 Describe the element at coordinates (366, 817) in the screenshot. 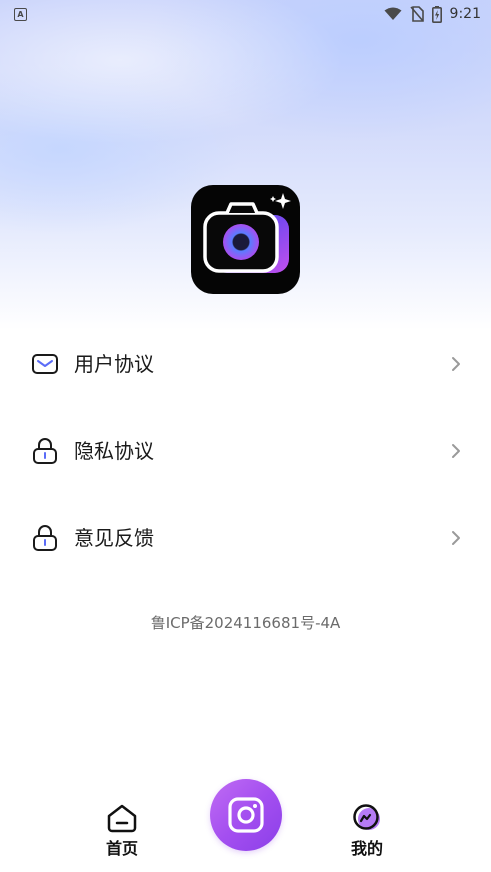

I see `profile-icon` at that location.